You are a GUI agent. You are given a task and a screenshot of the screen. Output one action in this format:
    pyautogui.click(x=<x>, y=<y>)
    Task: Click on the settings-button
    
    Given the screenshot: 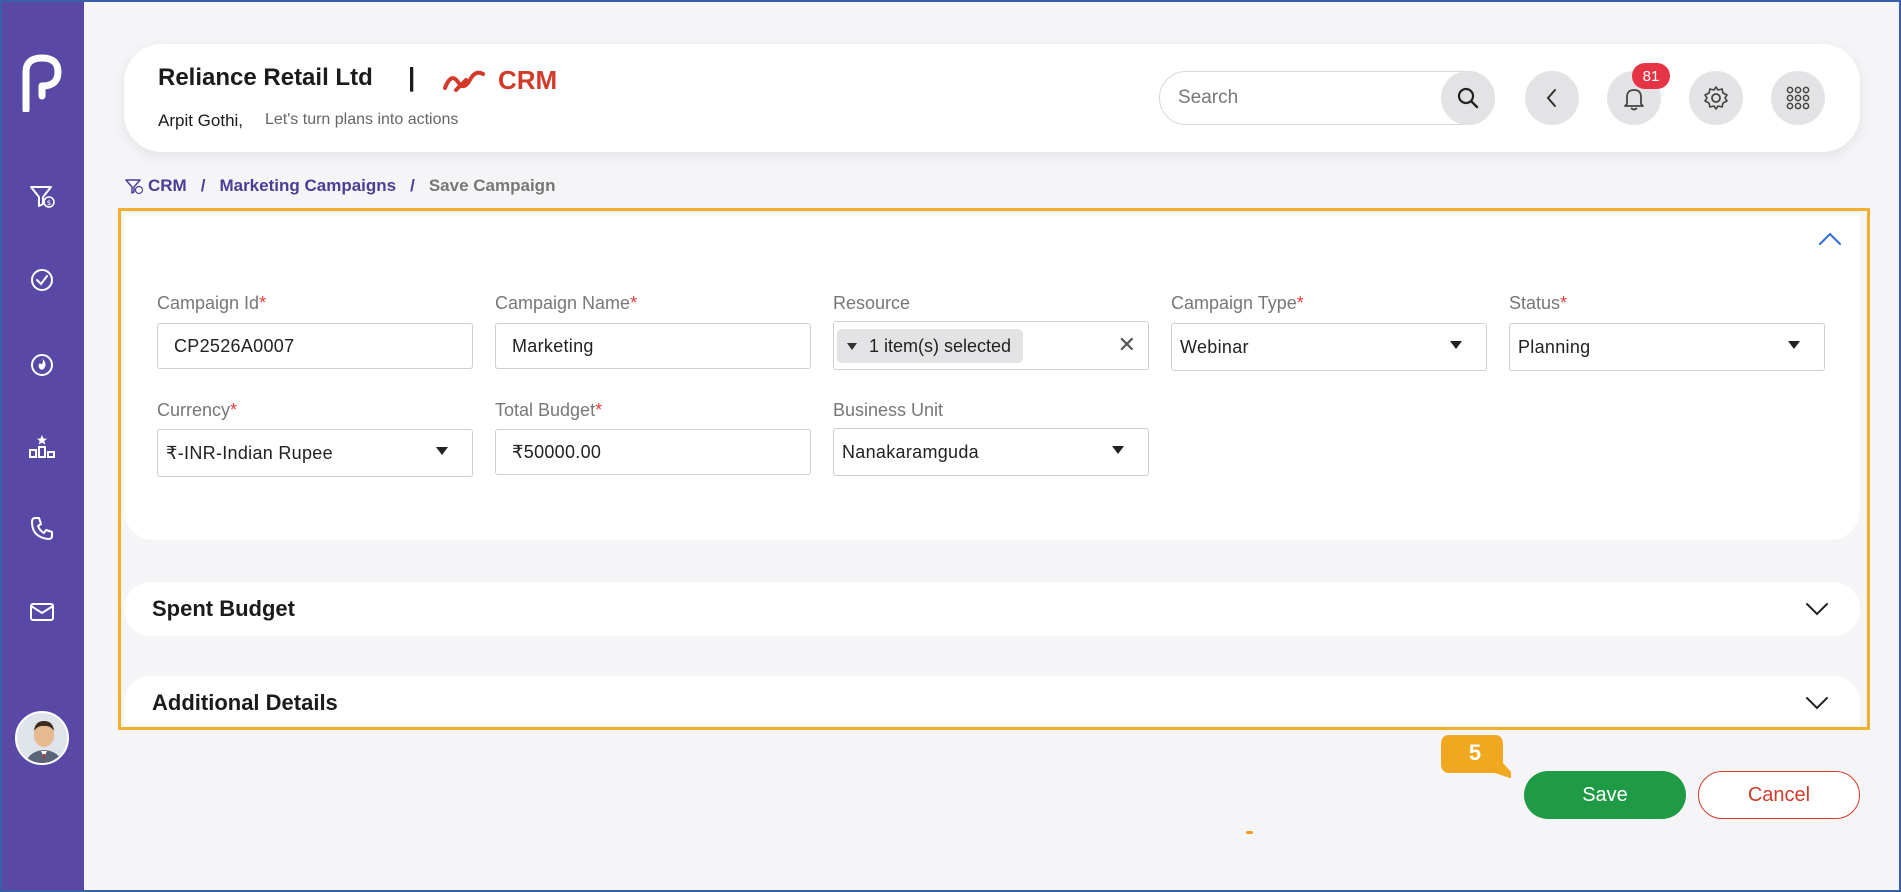 What is the action you would take?
    pyautogui.click(x=1716, y=98)
    